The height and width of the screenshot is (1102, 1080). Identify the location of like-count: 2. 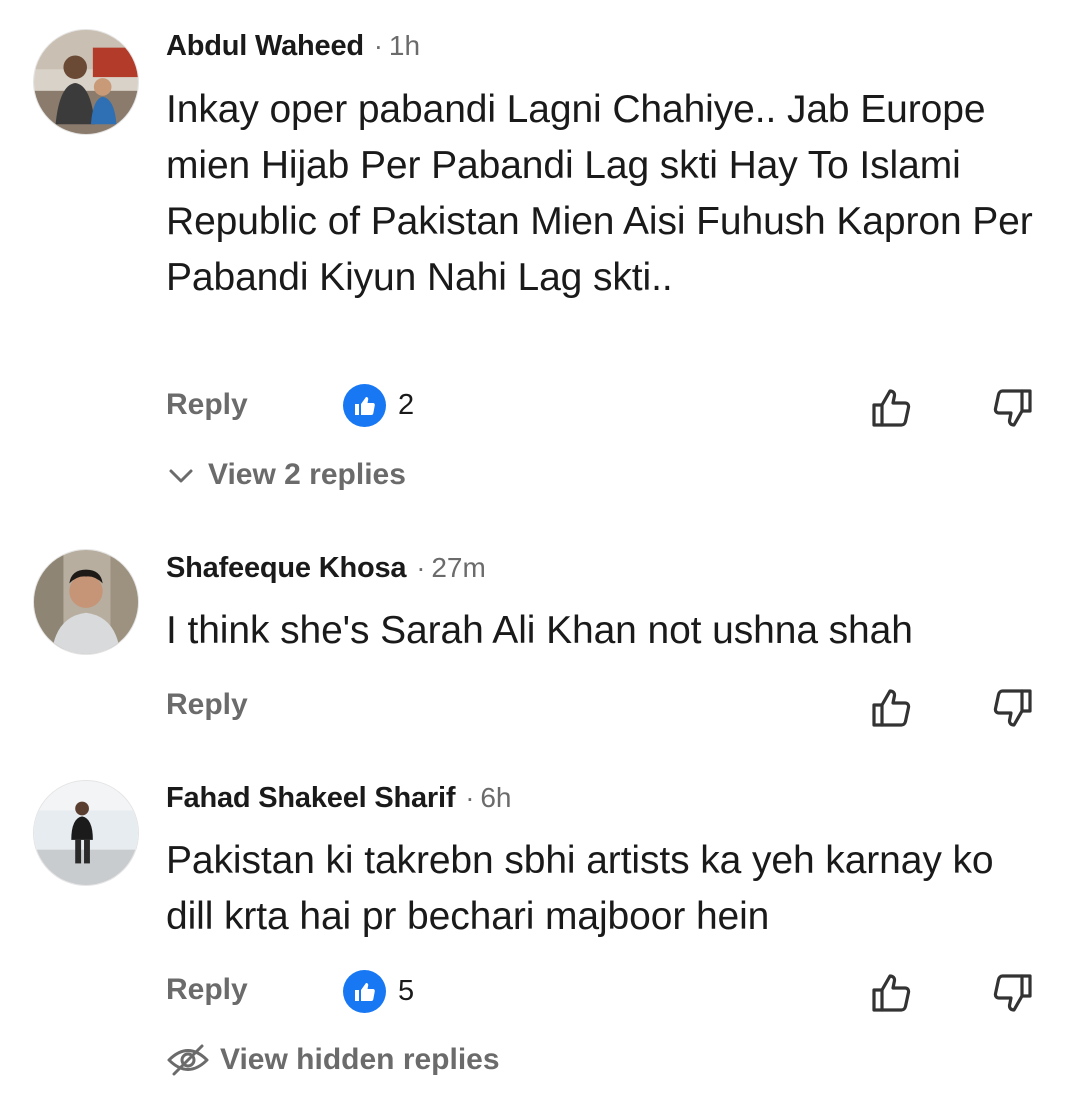
(406, 405).